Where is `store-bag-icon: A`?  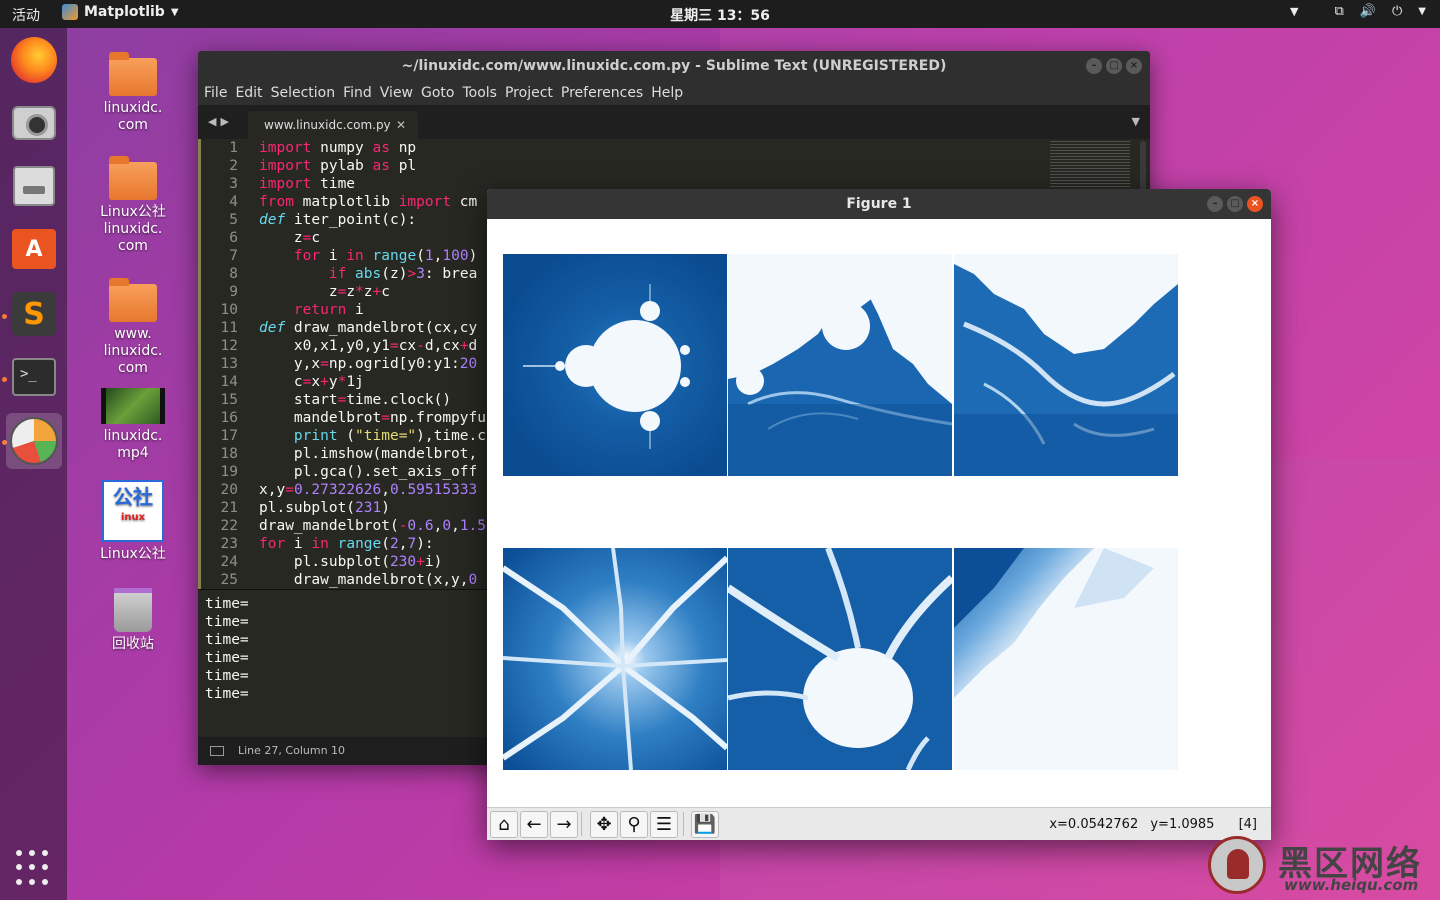 store-bag-icon: A is located at coordinates (34, 249).